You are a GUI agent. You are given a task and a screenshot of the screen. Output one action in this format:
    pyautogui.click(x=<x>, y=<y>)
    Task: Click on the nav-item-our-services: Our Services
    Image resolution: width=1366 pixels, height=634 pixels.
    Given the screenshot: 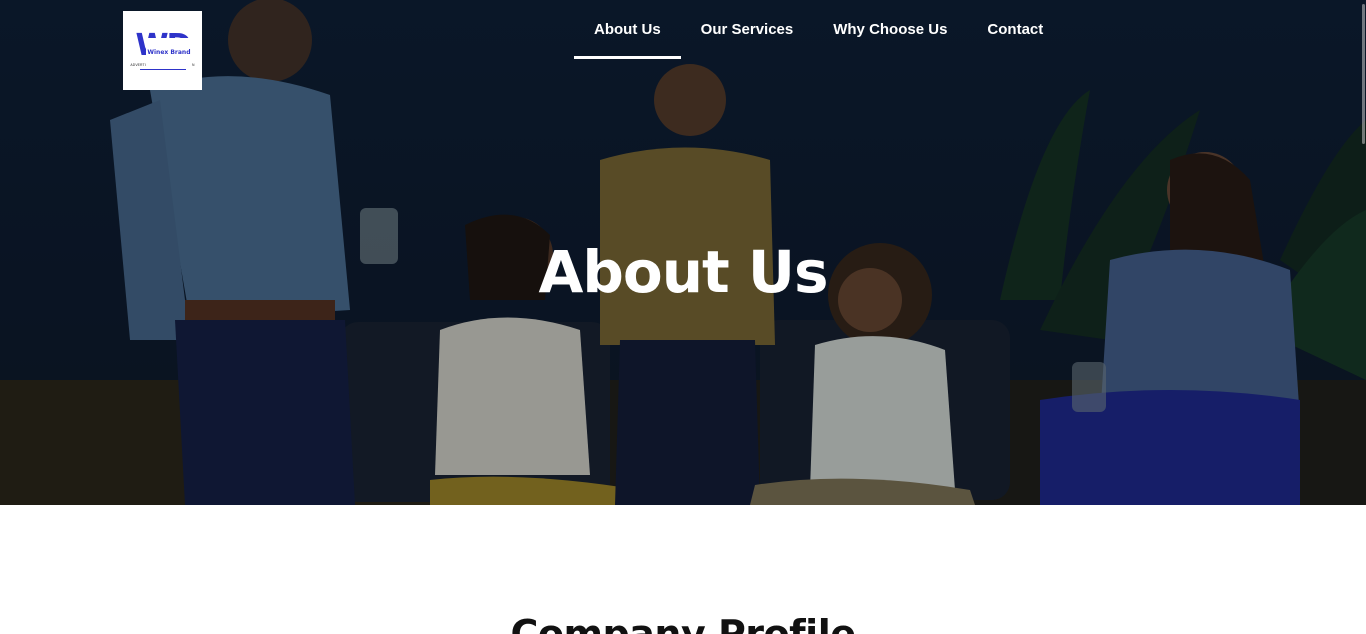 What is the action you would take?
    pyautogui.click(x=747, y=29)
    